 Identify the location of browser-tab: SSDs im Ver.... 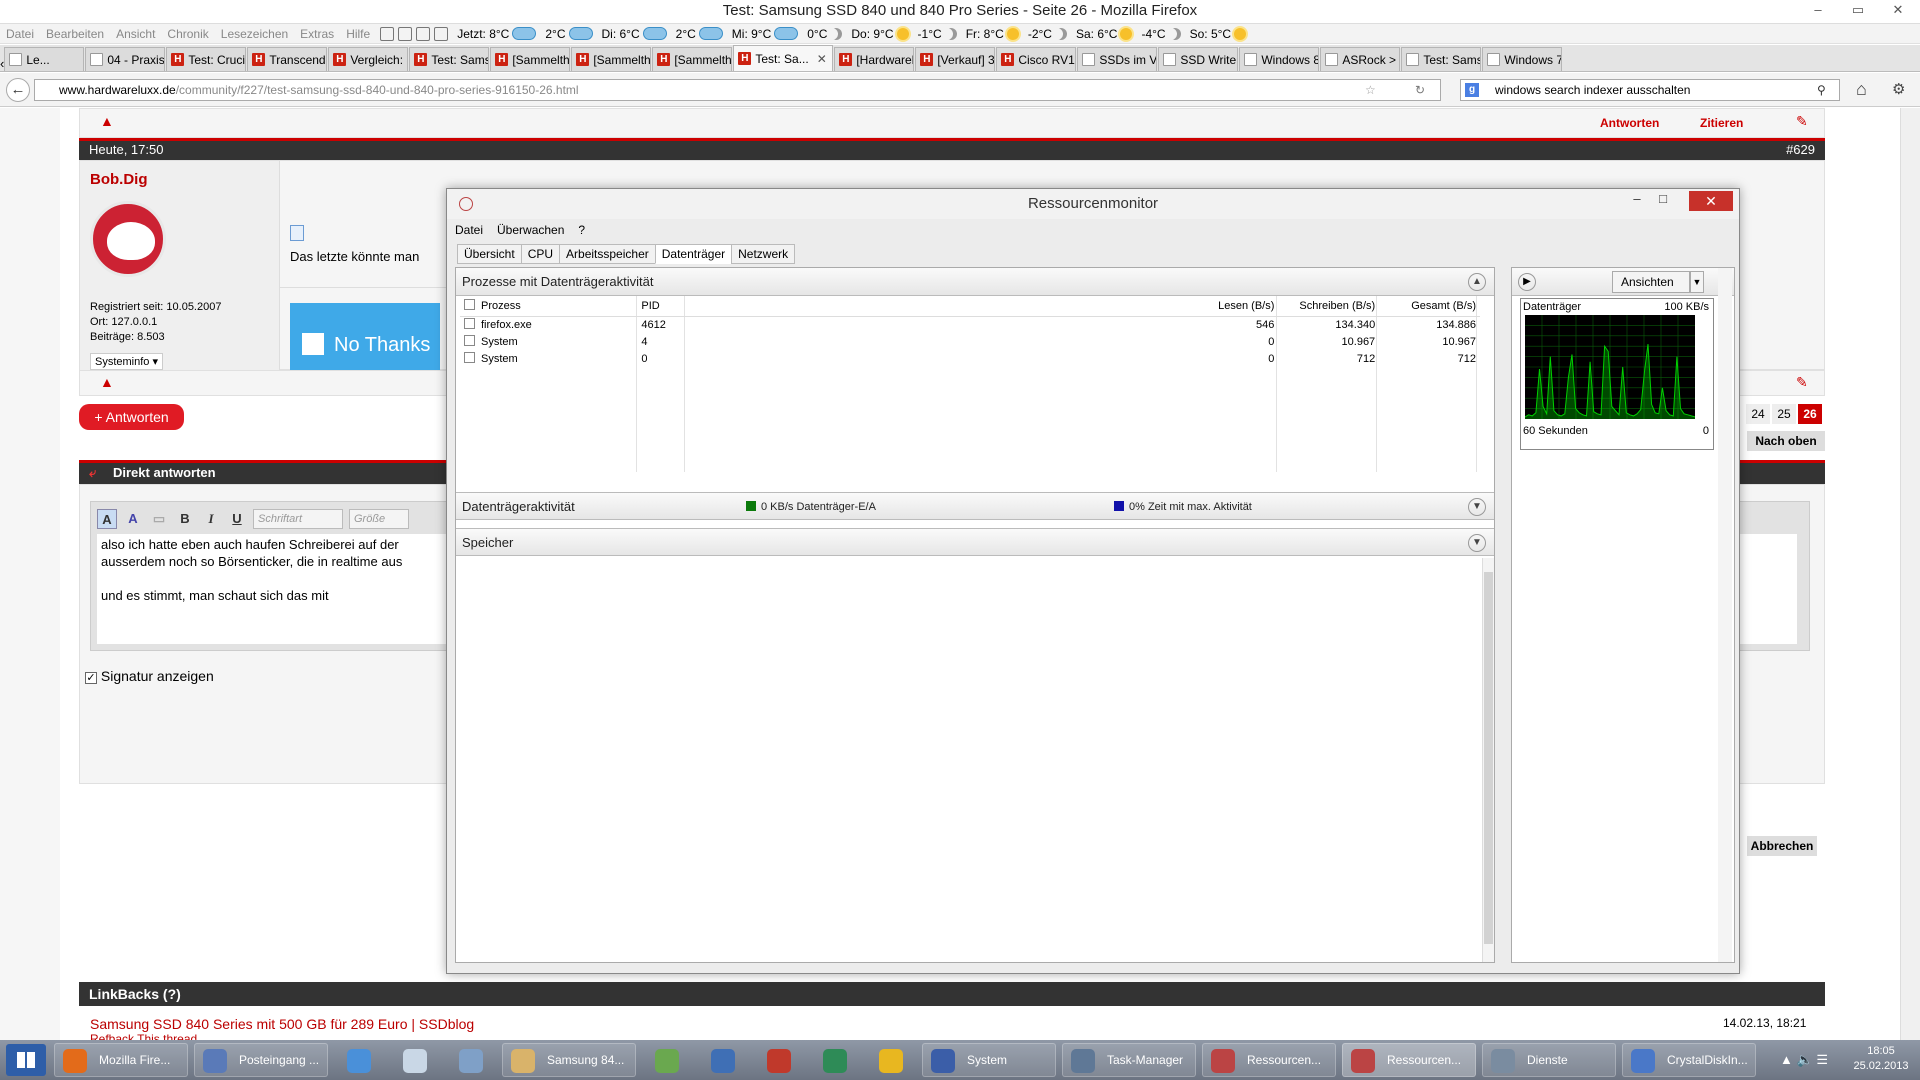
(1117, 59).